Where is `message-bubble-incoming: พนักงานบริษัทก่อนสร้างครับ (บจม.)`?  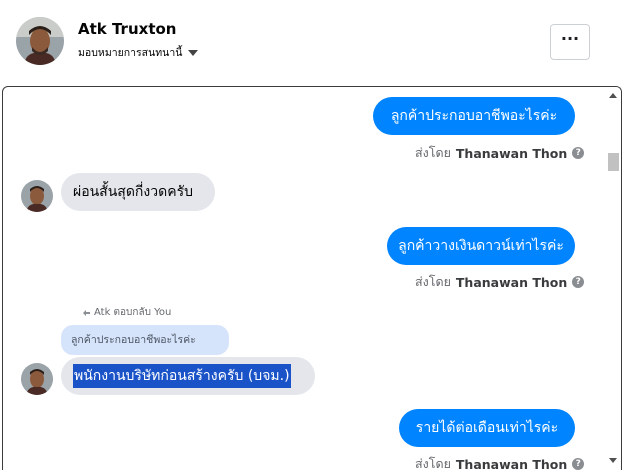 message-bubble-incoming: พนักงานบริษัทก่อนสร้างครับ (บจม.) is located at coordinates (188, 376).